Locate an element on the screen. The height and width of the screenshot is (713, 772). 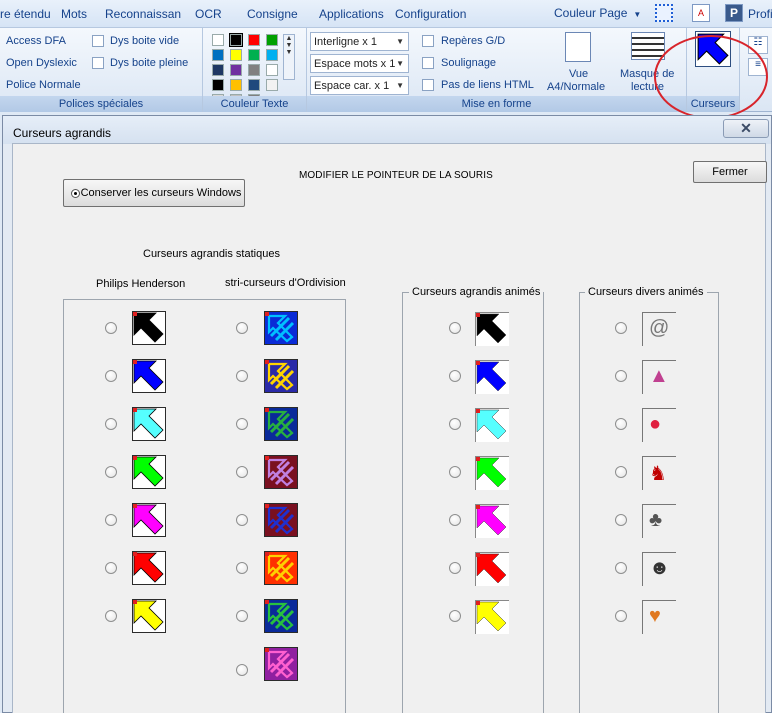
fermer-button: Fermer is located at coordinates (730, 172).